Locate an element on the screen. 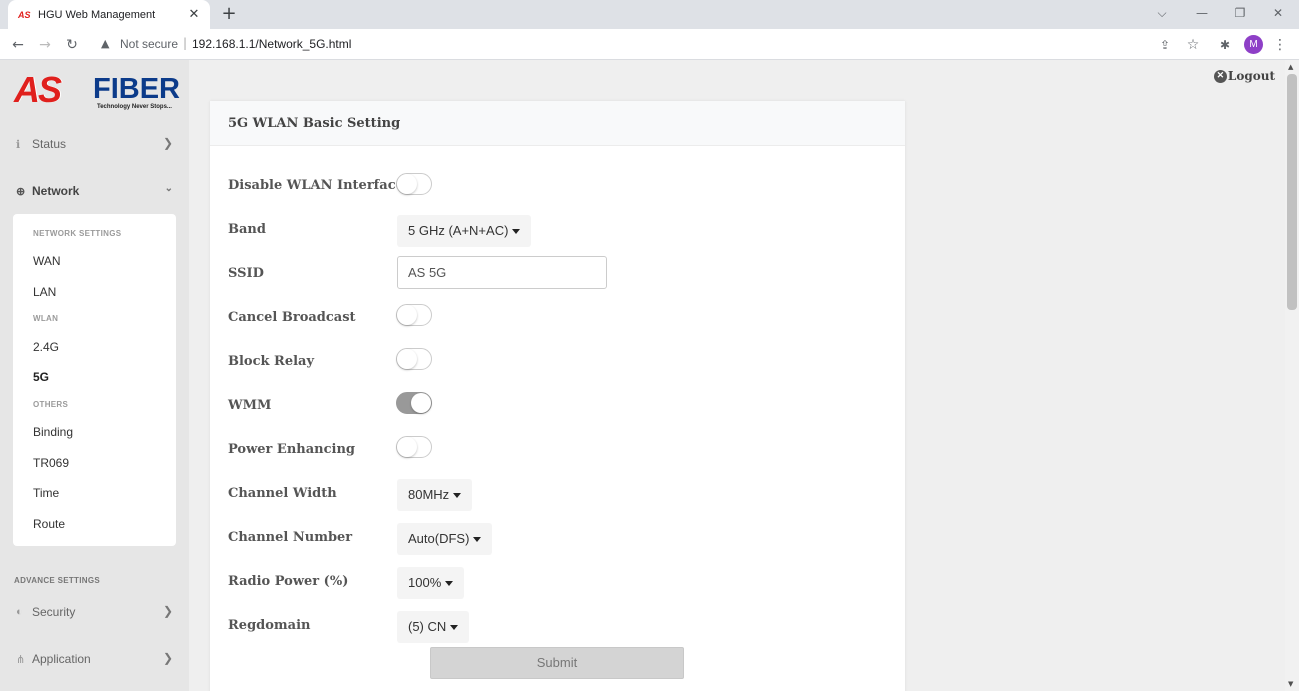 This screenshot has height=691, width=1299. card-title: 5G WLAN Basic Setting is located at coordinates (557, 123).